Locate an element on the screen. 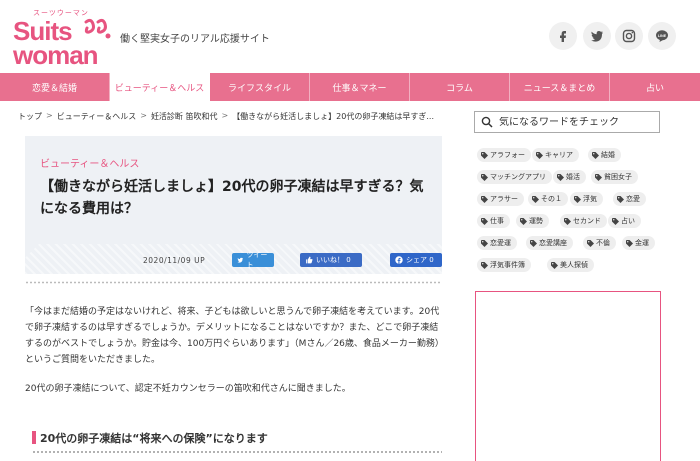 This screenshot has width=700, height=461. article-header-fold is located at coordinates (32, 251).